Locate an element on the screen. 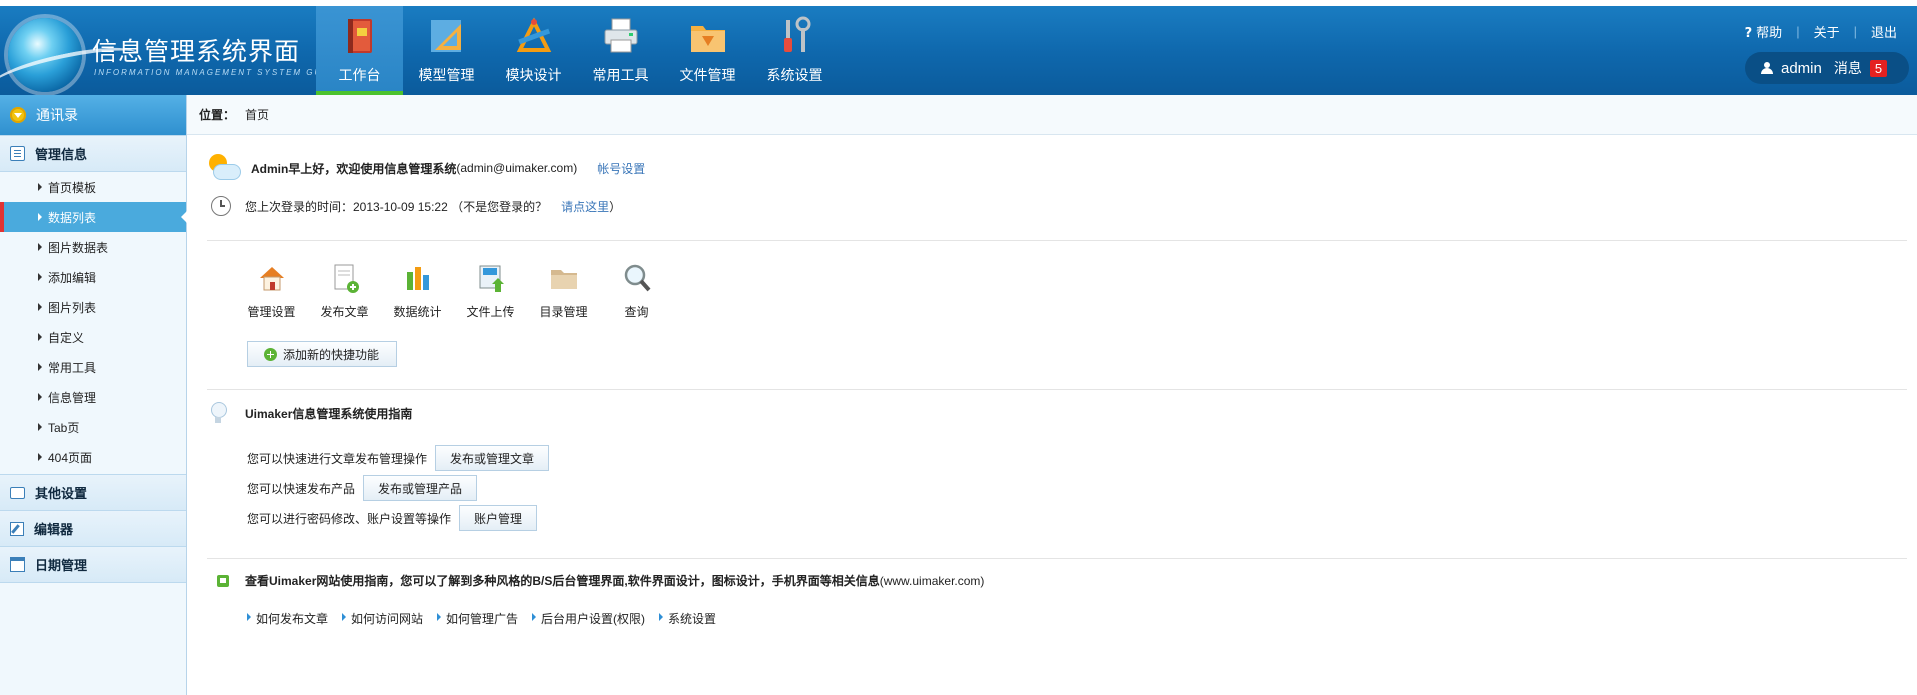 Image resolution: width=1917 pixels, height=695 pixels. quick-item-manage-settings: 管理设置 is located at coordinates (271, 291).